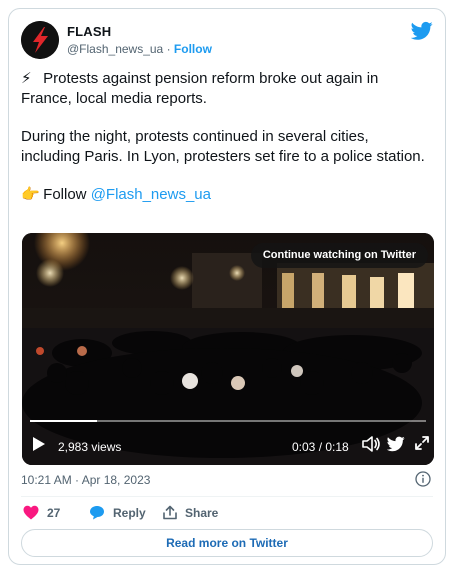 This screenshot has height=573, width=454. What do you see at coordinates (227, 496) in the screenshot?
I see `divider` at bounding box center [227, 496].